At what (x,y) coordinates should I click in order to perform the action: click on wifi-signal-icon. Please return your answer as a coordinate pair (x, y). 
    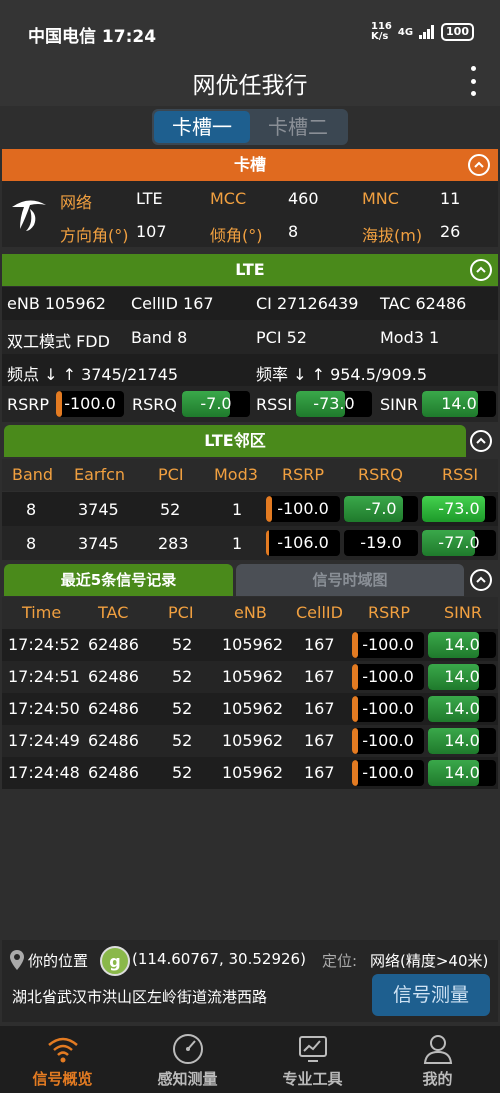
    Looking at the image, I should click on (62, 1050).